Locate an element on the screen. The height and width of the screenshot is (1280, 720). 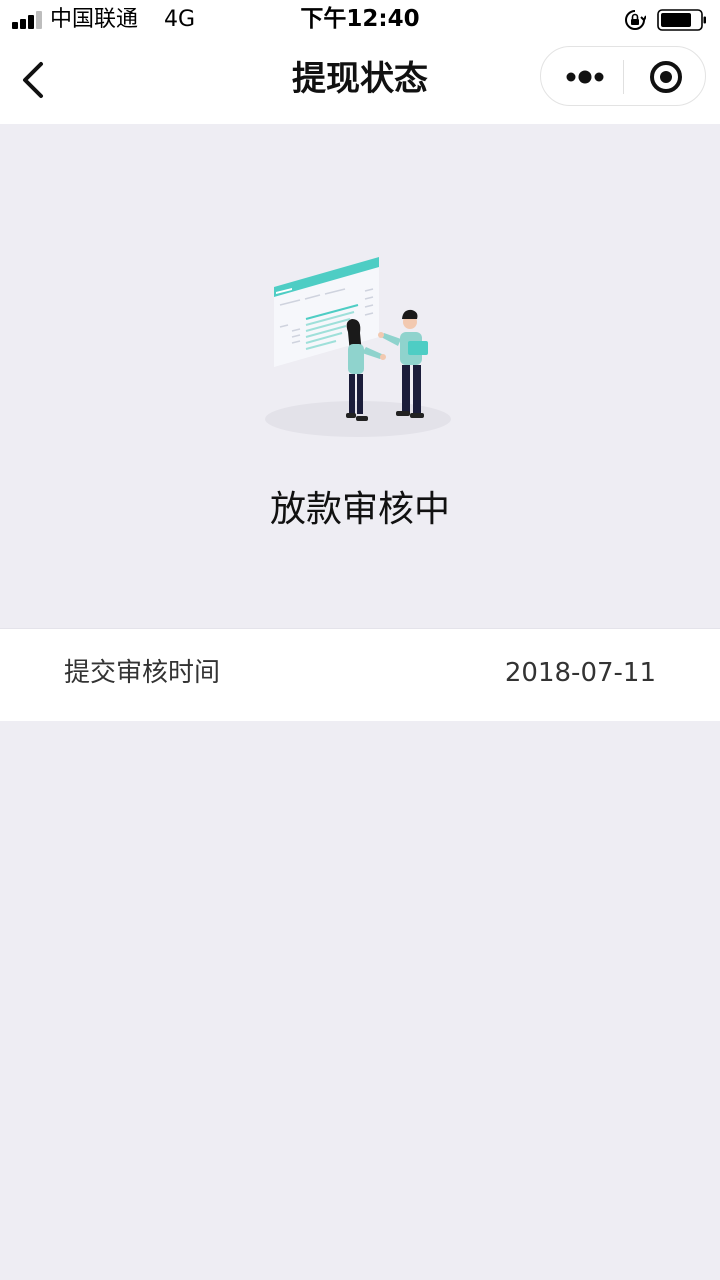
status-bar: 中国联通 4G 下午12:40 is located at coordinates (360, 20).